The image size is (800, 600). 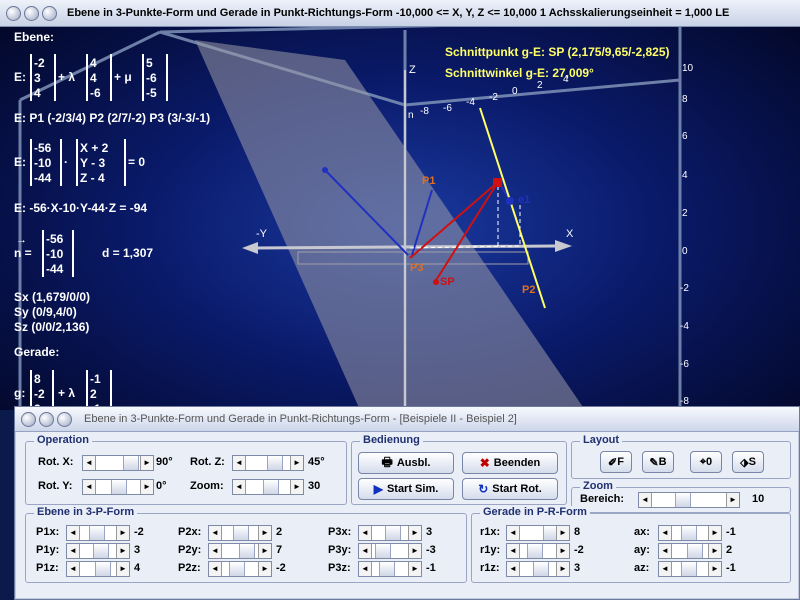 What do you see at coordinates (406, 489) in the screenshot?
I see `start-sim-button: ▶ Start Sim.` at bounding box center [406, 489].